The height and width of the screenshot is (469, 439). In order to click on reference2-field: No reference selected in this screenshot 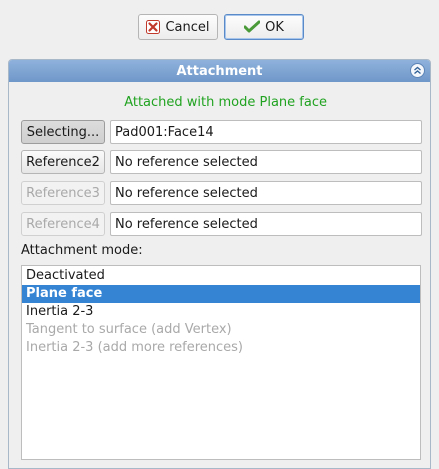, I will do `click(266, 162)`.